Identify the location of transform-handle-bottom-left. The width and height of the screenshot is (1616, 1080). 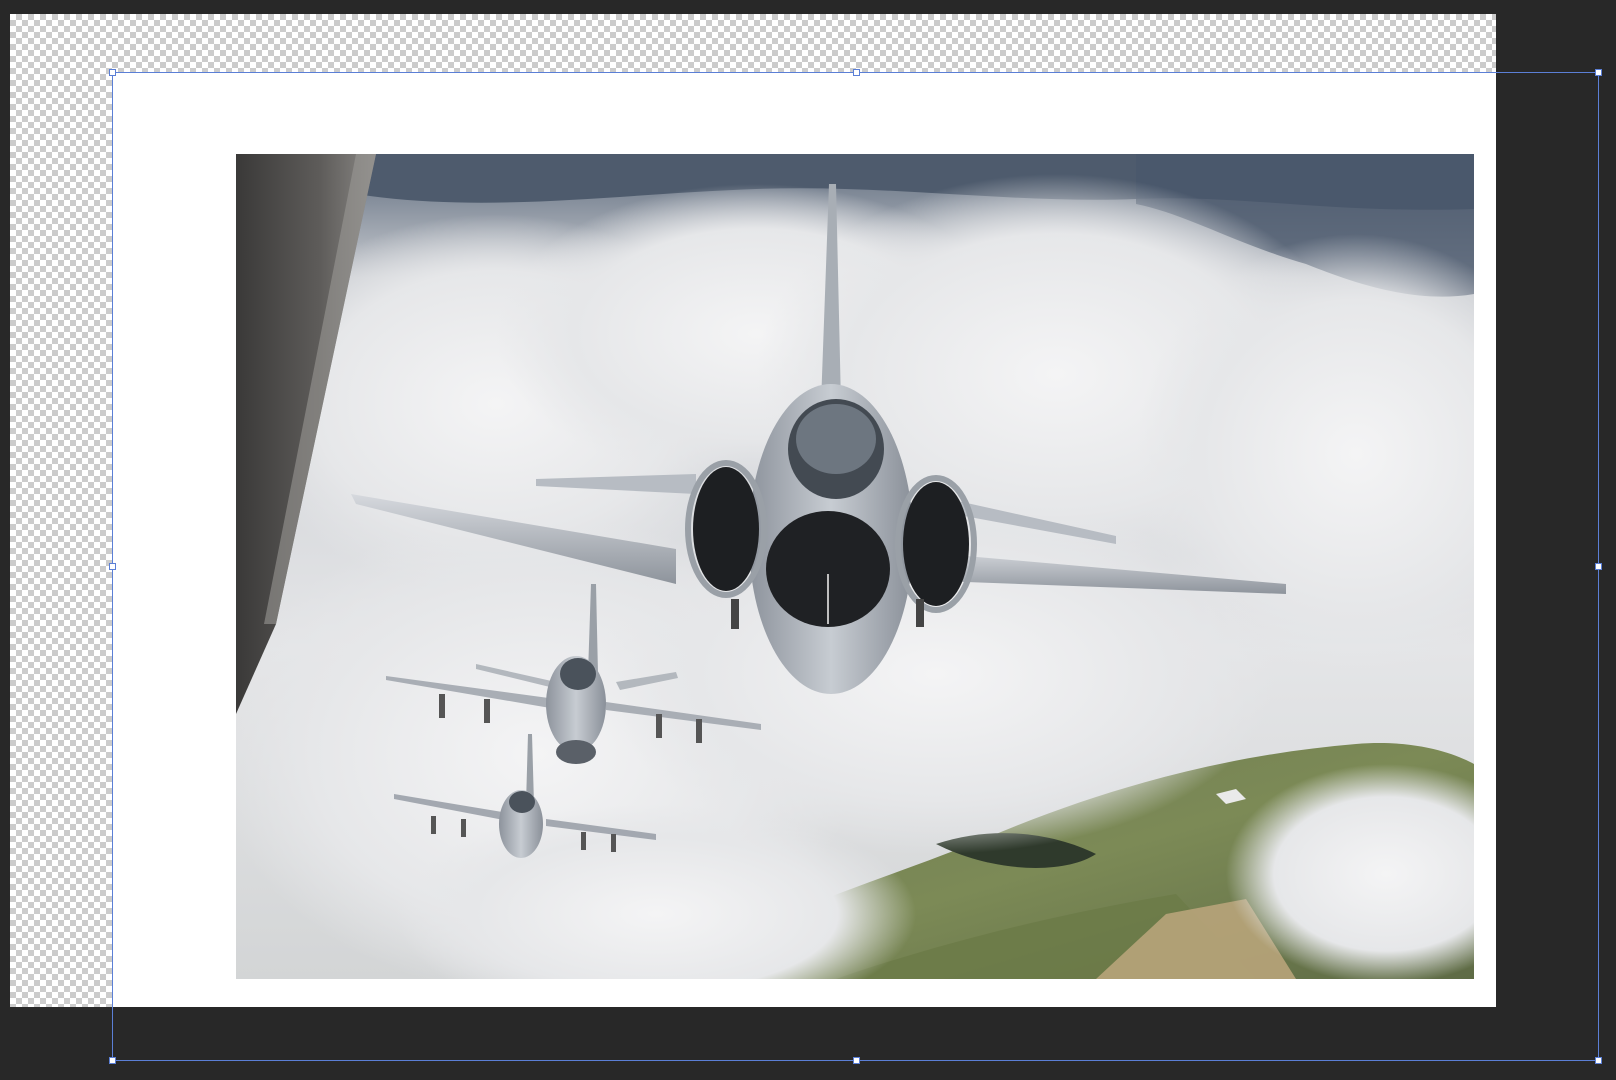
(112, 1060).